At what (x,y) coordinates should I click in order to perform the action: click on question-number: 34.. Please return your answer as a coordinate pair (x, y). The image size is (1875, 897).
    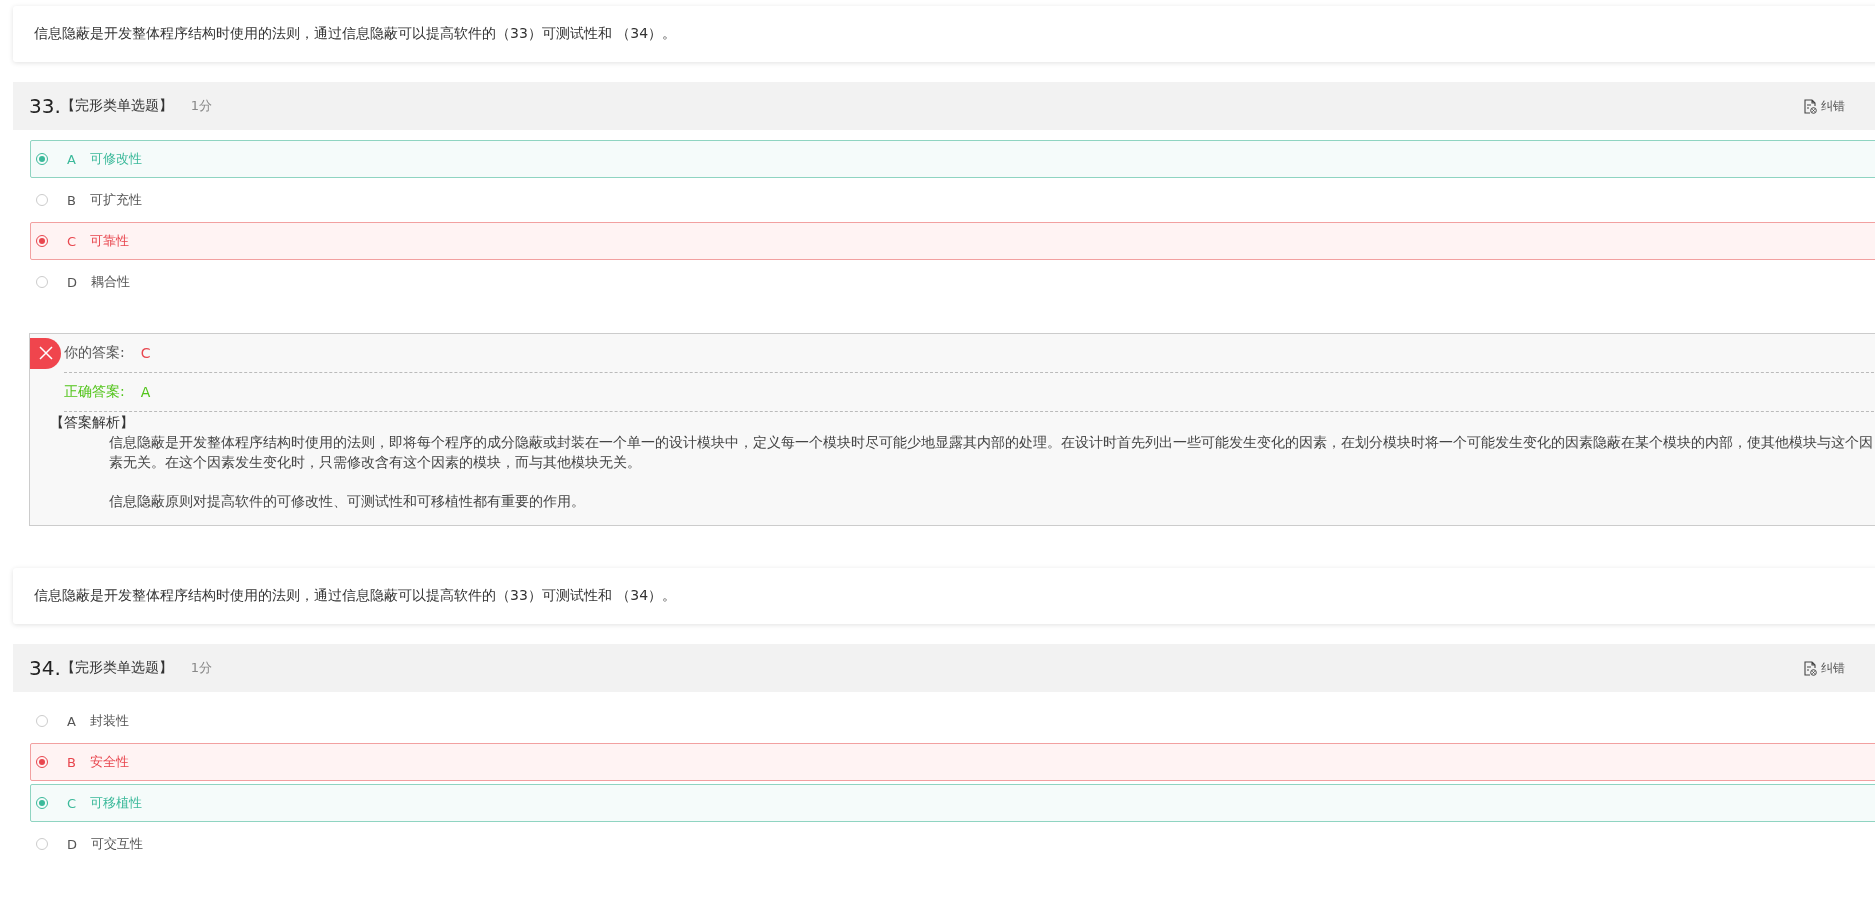
    Looking at the image, I should click on (45, 668).